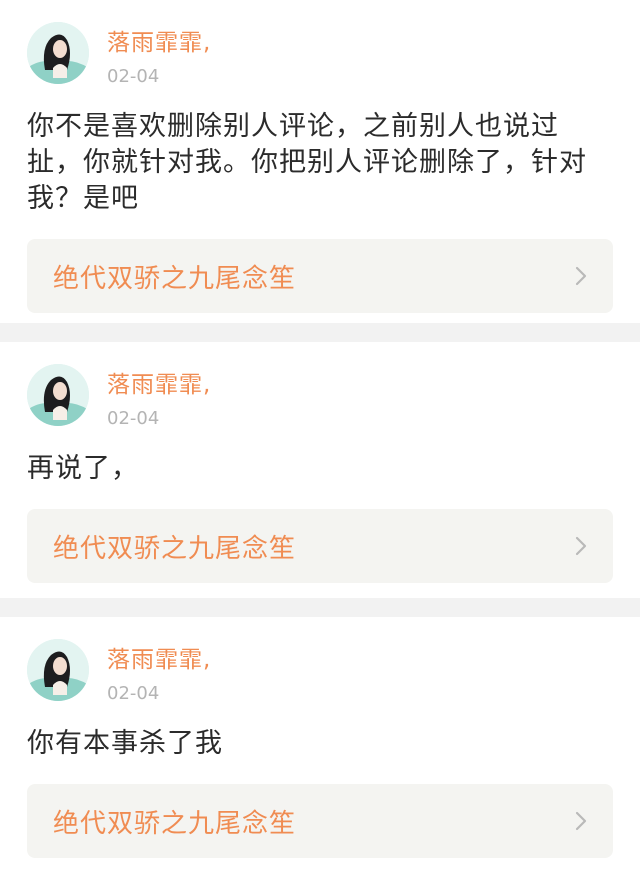 This screenshot has height=879, width=640. What do you see at coordinates (83, 468) in the screenshot?
I see `comment-text: 再说了，` at bounding box center [83, 468].